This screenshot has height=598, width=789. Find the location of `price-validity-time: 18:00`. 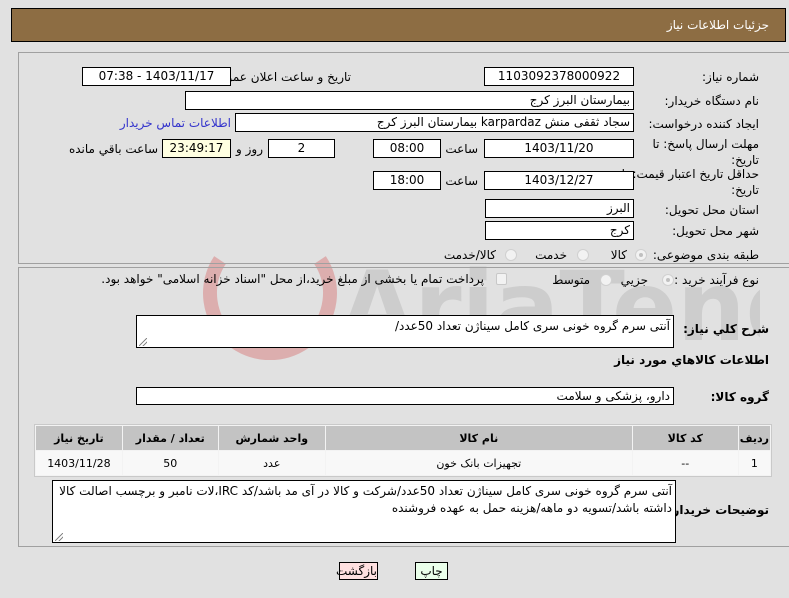

price-validity-time: 18:00 is located at coordinates (407, 180).